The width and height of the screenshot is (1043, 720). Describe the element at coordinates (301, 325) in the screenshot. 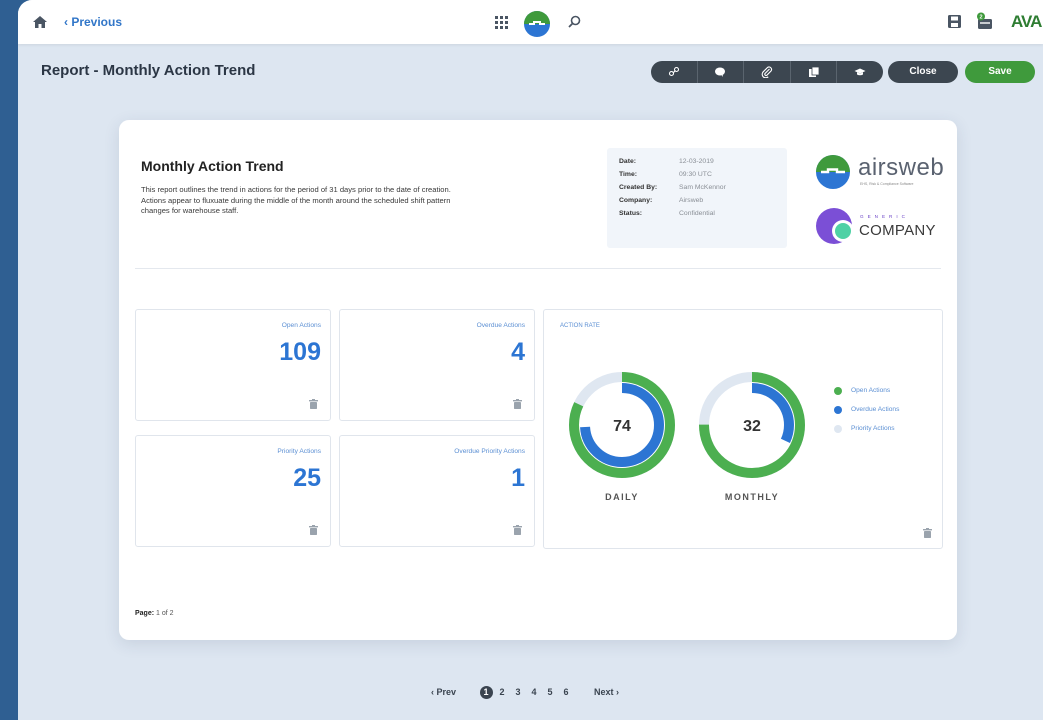

I see `tile-label: Open Actions` at that location.